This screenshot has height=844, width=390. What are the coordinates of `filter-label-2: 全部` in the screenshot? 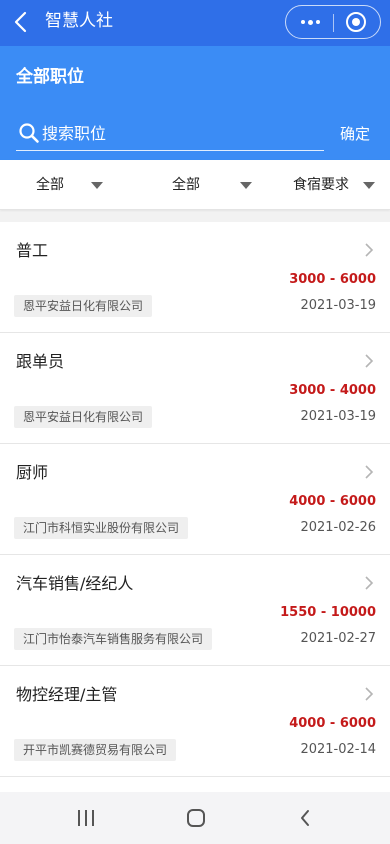 It's located at (186, 185).